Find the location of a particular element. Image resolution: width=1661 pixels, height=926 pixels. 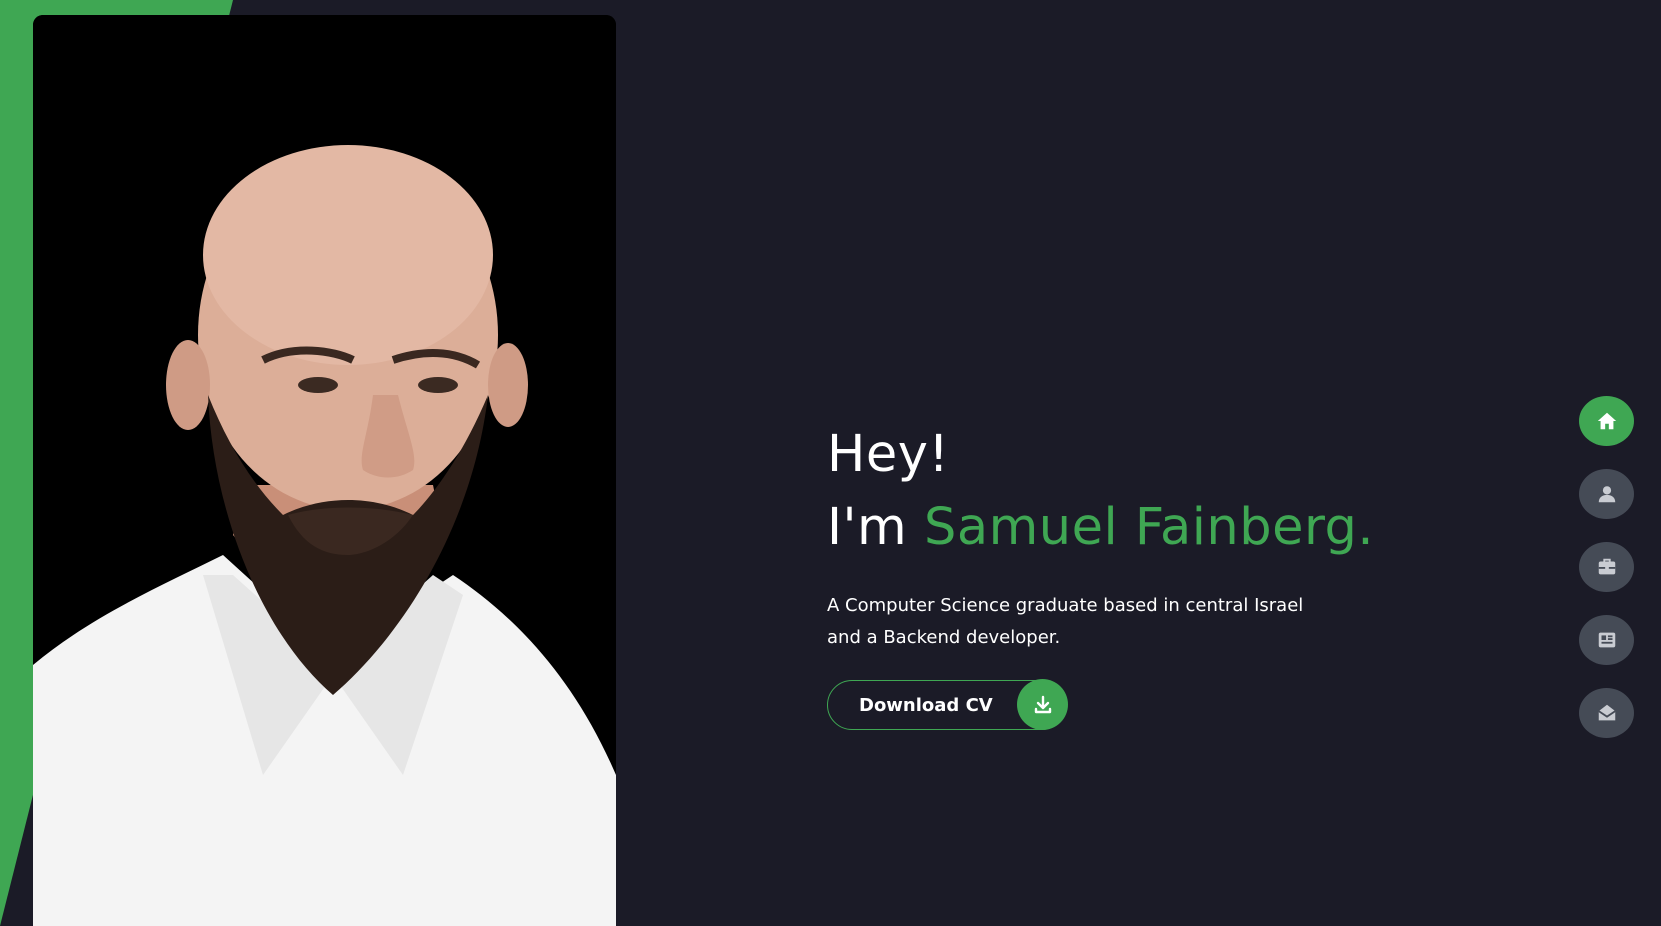

nav-contact-button is located at coordinates (1606, 713).